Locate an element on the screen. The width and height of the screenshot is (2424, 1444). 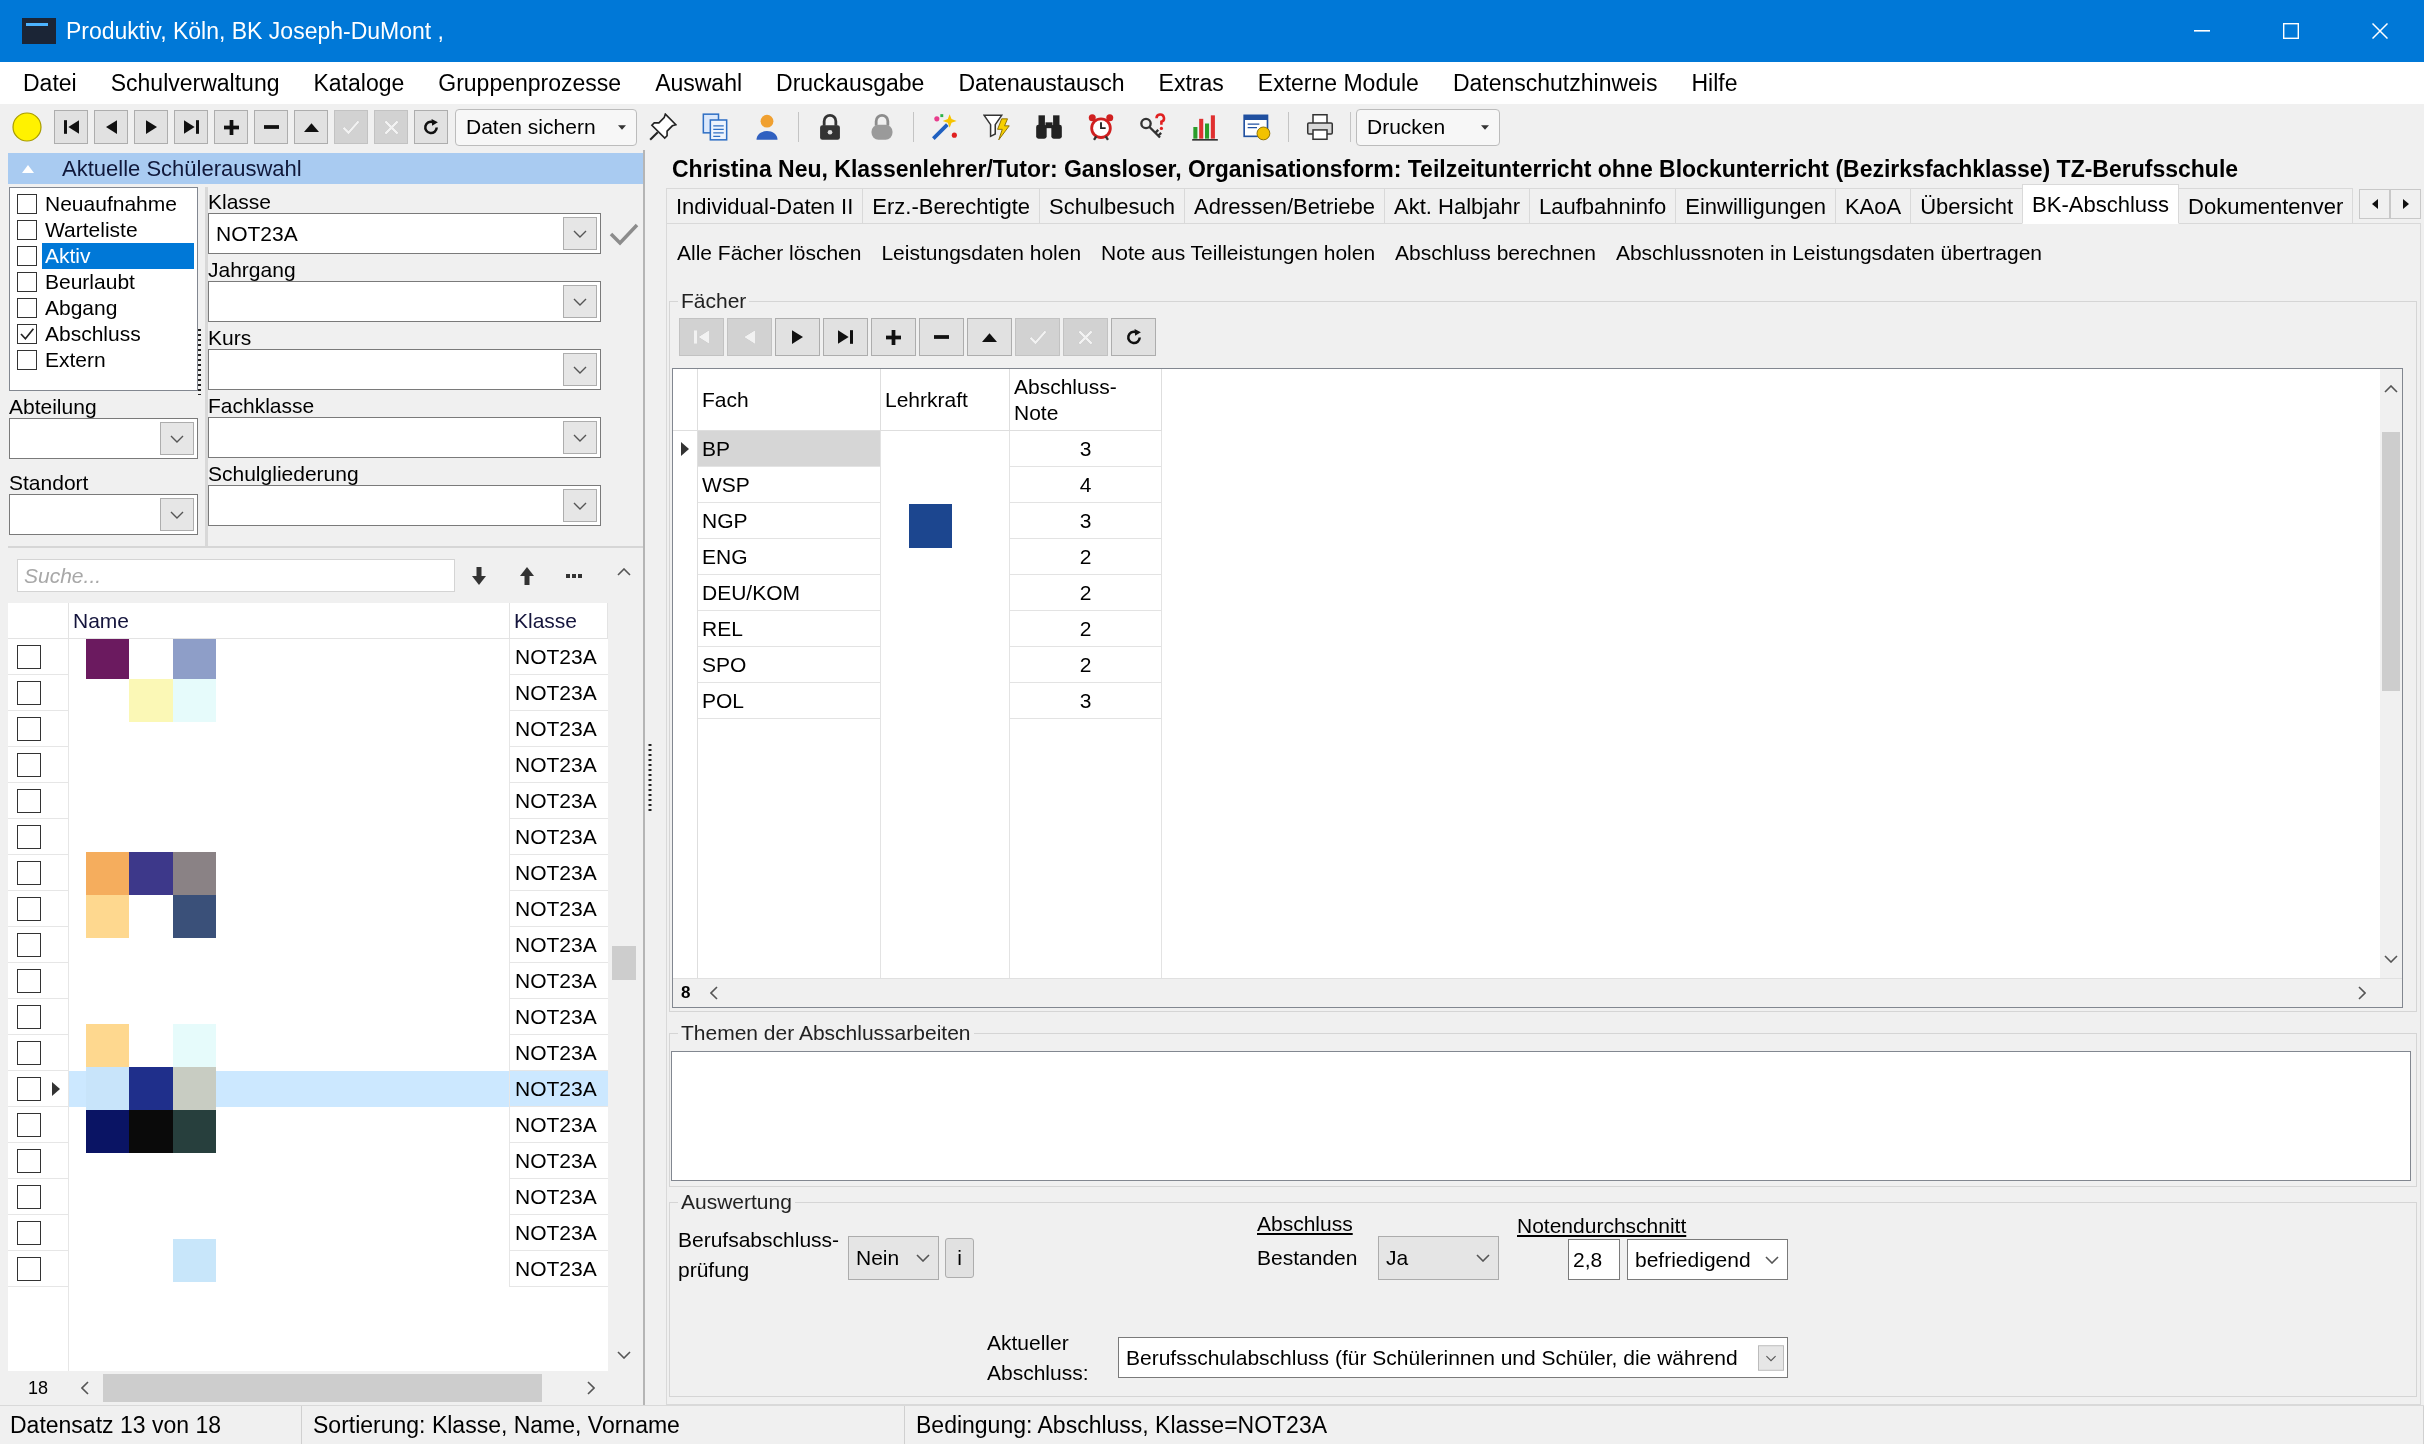
save-dropdown: Daten sichern is located at coordinates (546, 127).